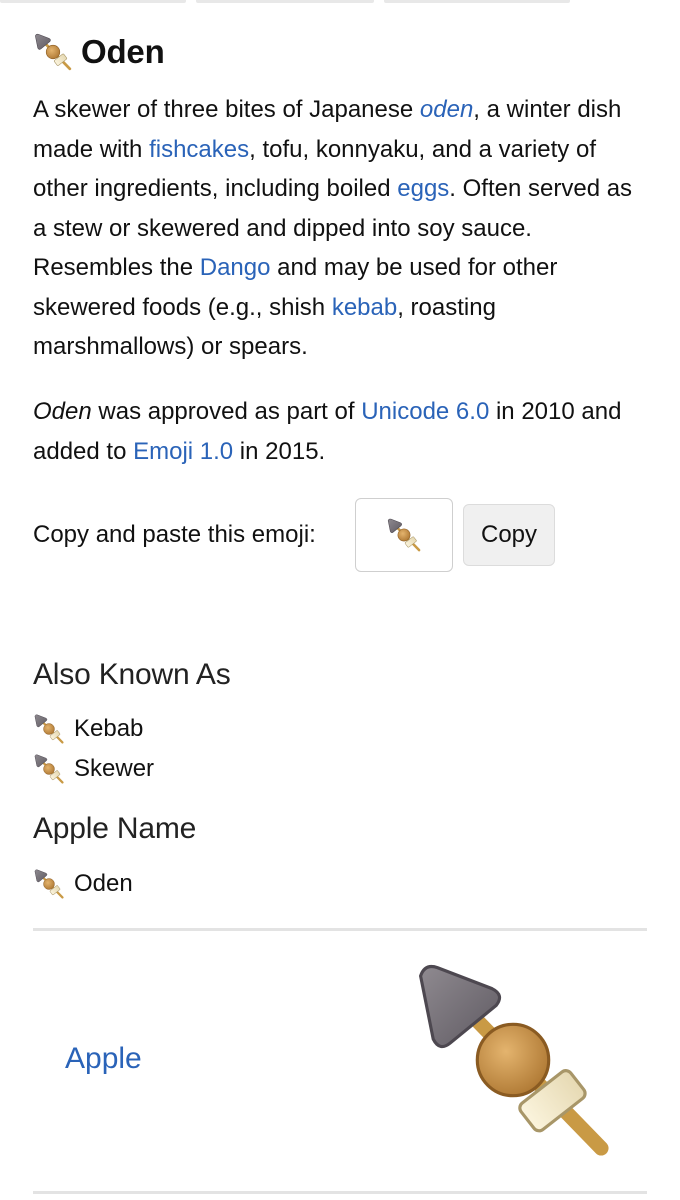 The height and width of the screenshot is (1200, 680). Describe the element at coordinates (132, 674) in the screenshot. I see `also-known-as-heading: Also Known As` at that location.